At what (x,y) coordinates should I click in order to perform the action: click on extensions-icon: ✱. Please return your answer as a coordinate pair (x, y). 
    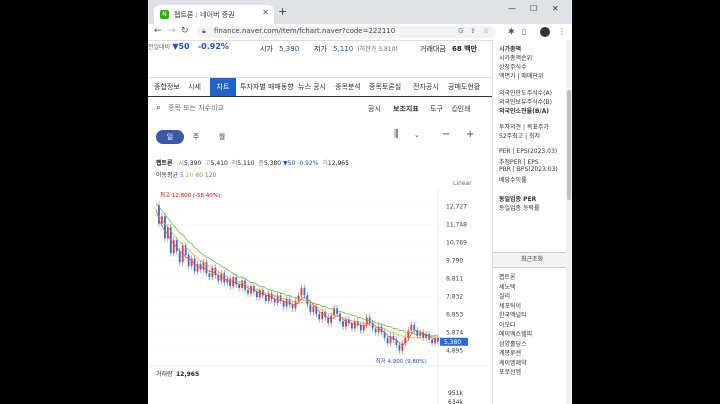
    Looking at the image, I should click on (511, 31).